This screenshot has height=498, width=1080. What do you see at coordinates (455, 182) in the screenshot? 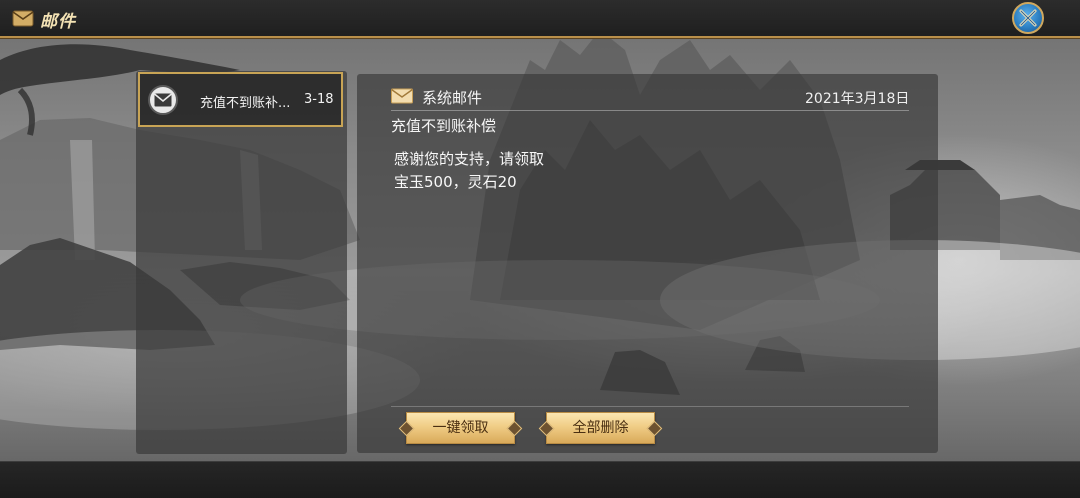
I see `mail-body-line: 宝玉500，灵石20` at bounding box center [455, 182].